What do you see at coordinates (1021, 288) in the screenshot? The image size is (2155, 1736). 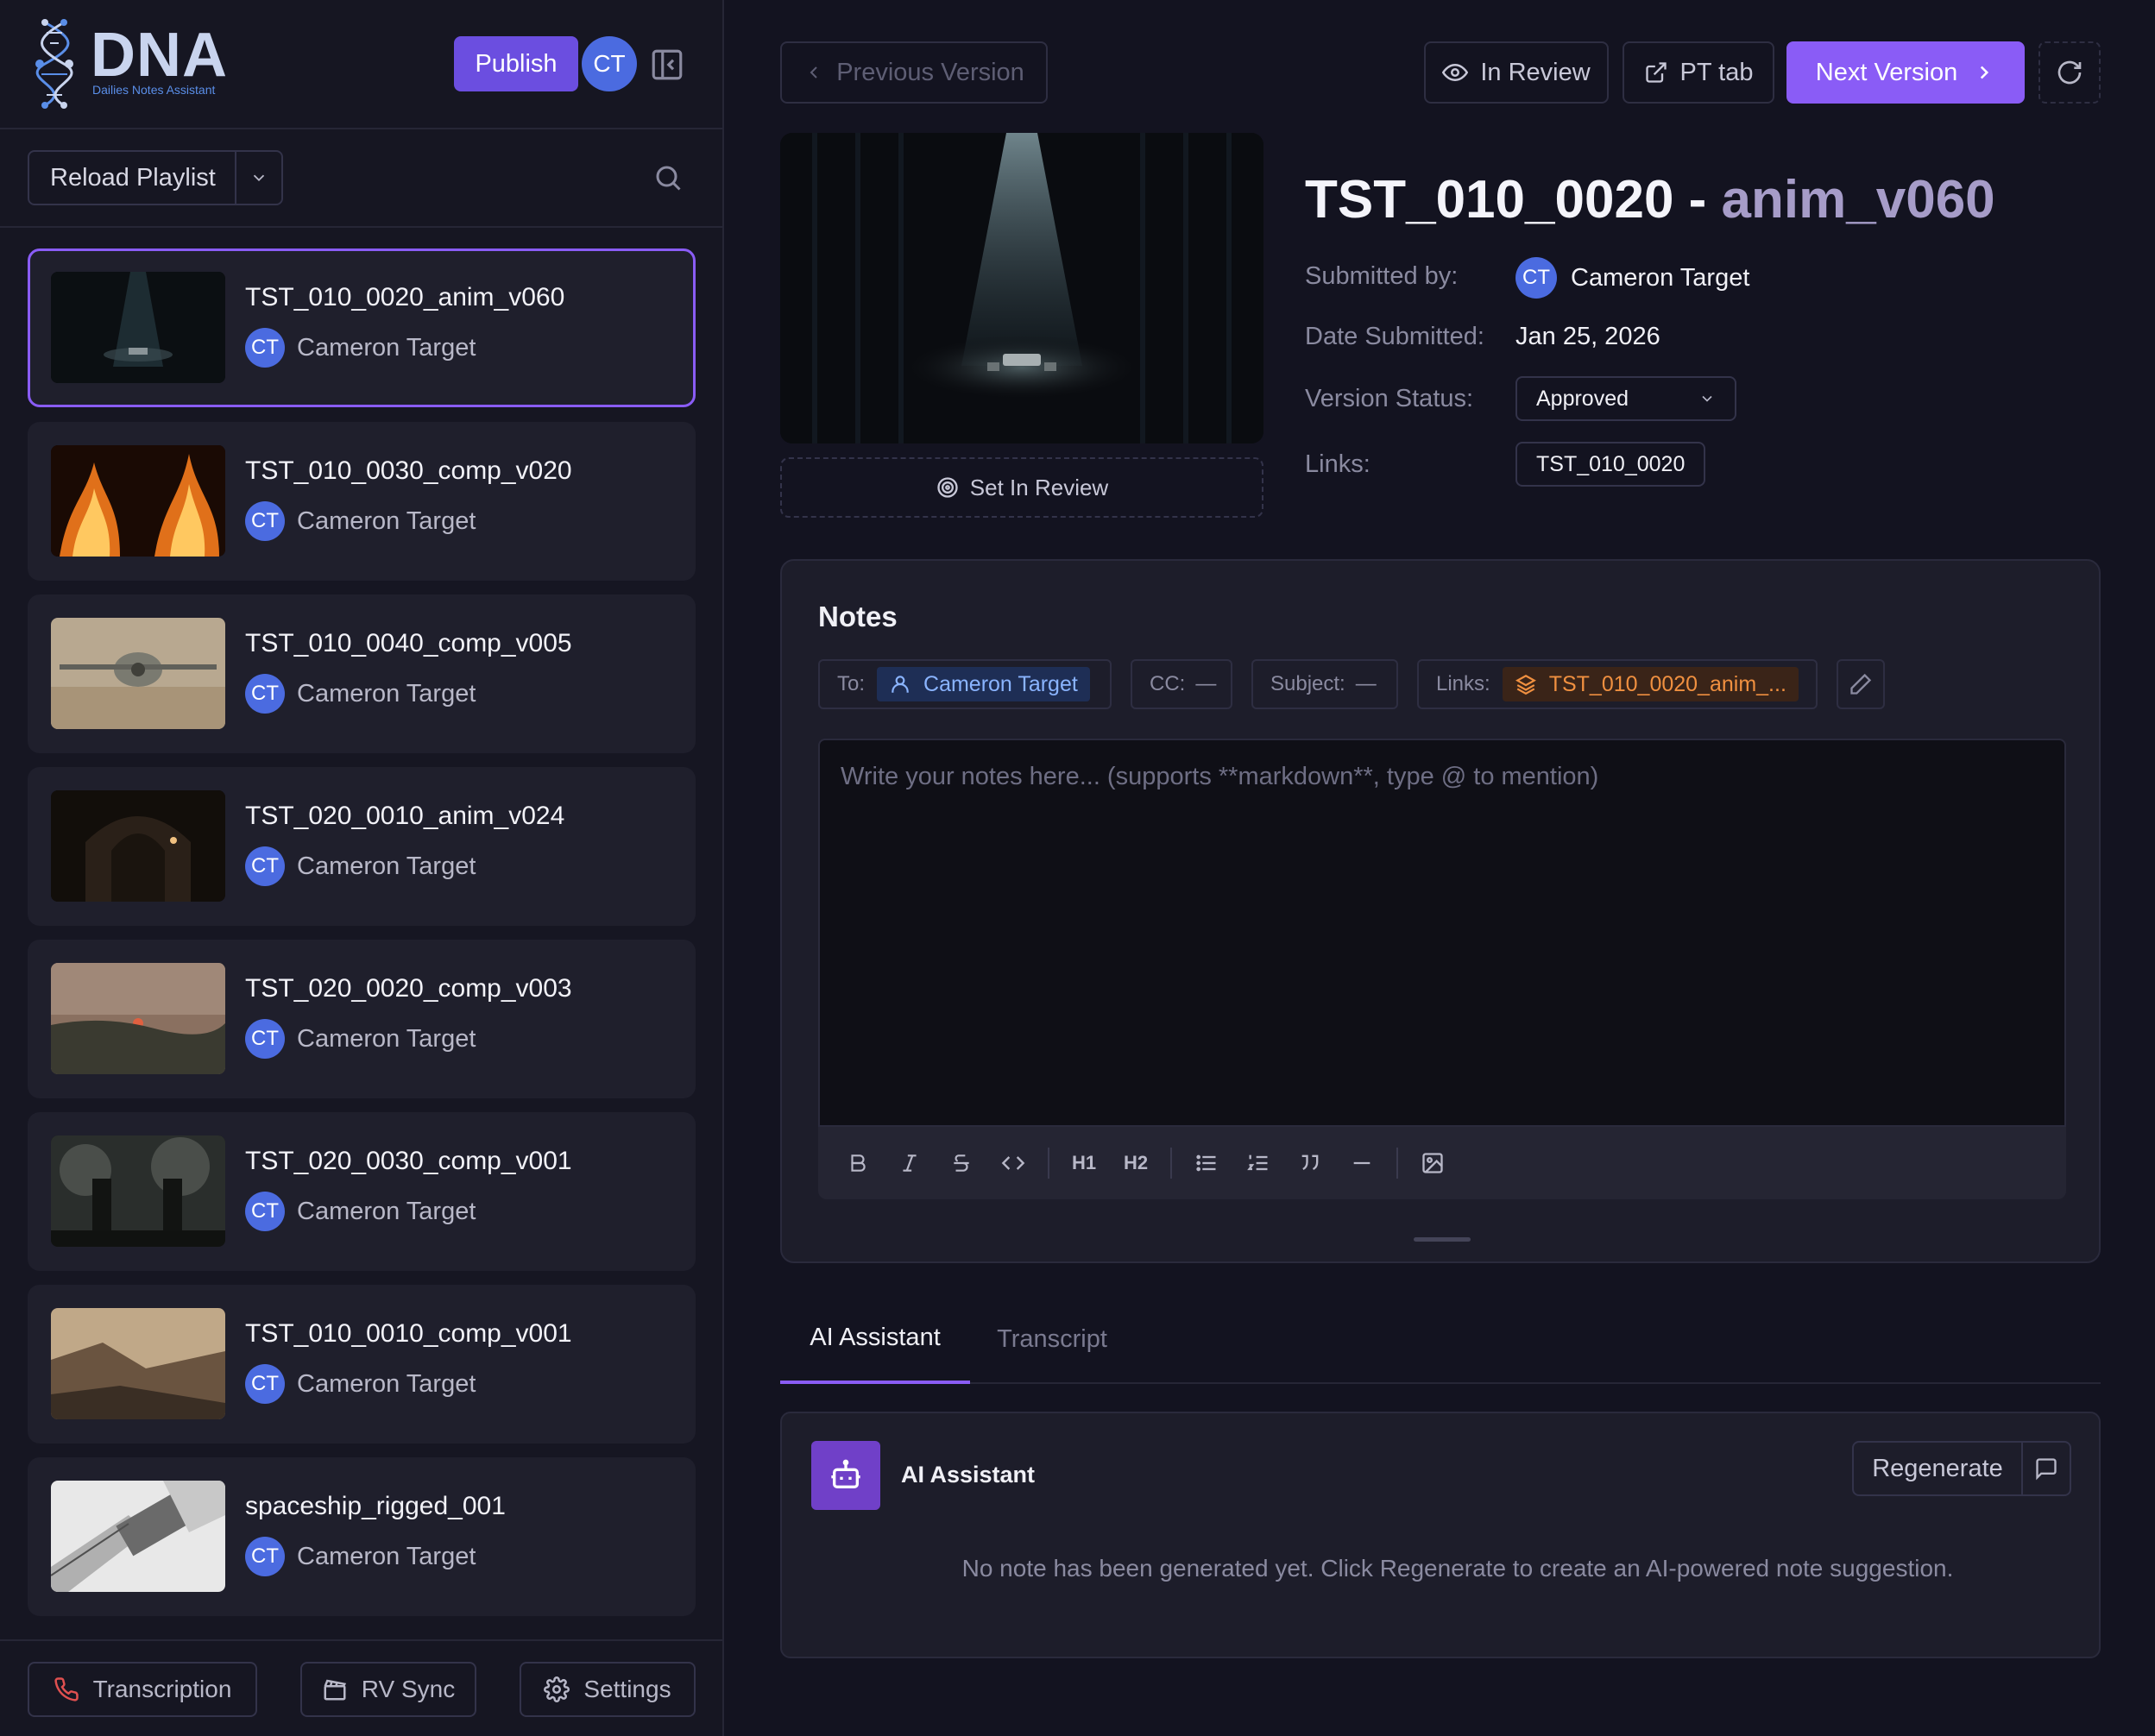 I see `version-preview` at bounding box center [1021, 288].